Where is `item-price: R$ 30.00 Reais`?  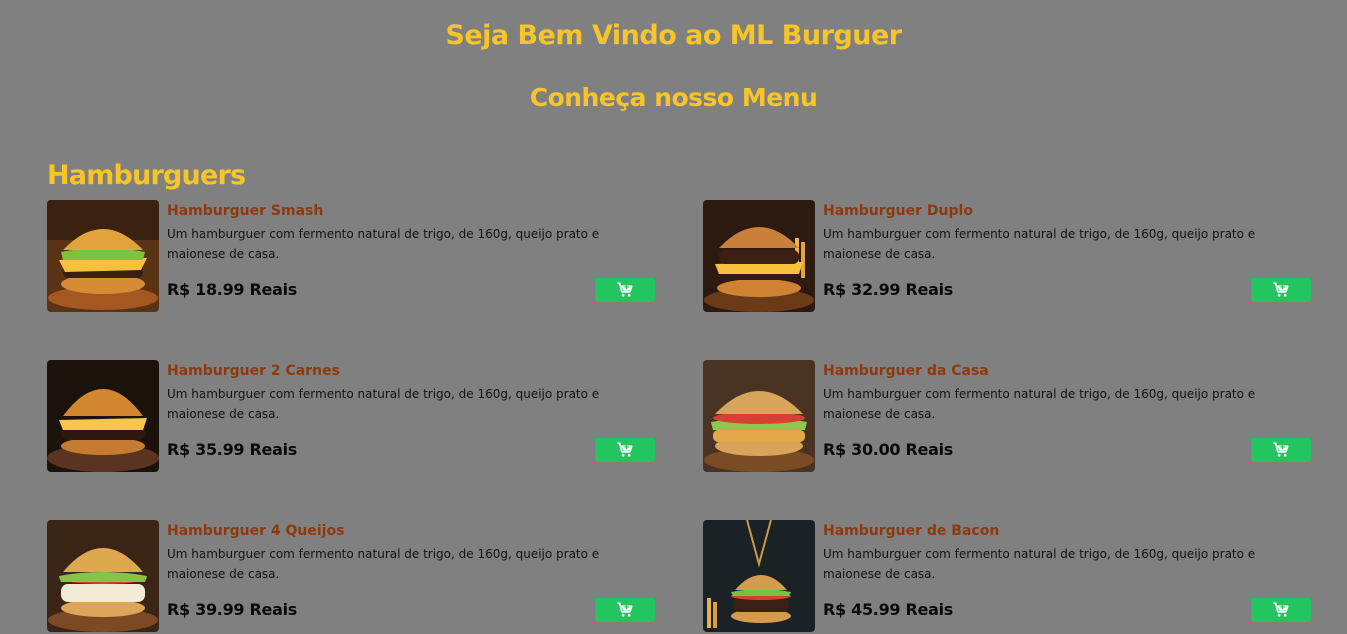
item-price: R$ 30.00 Reais is located at coordinates (888, 449).